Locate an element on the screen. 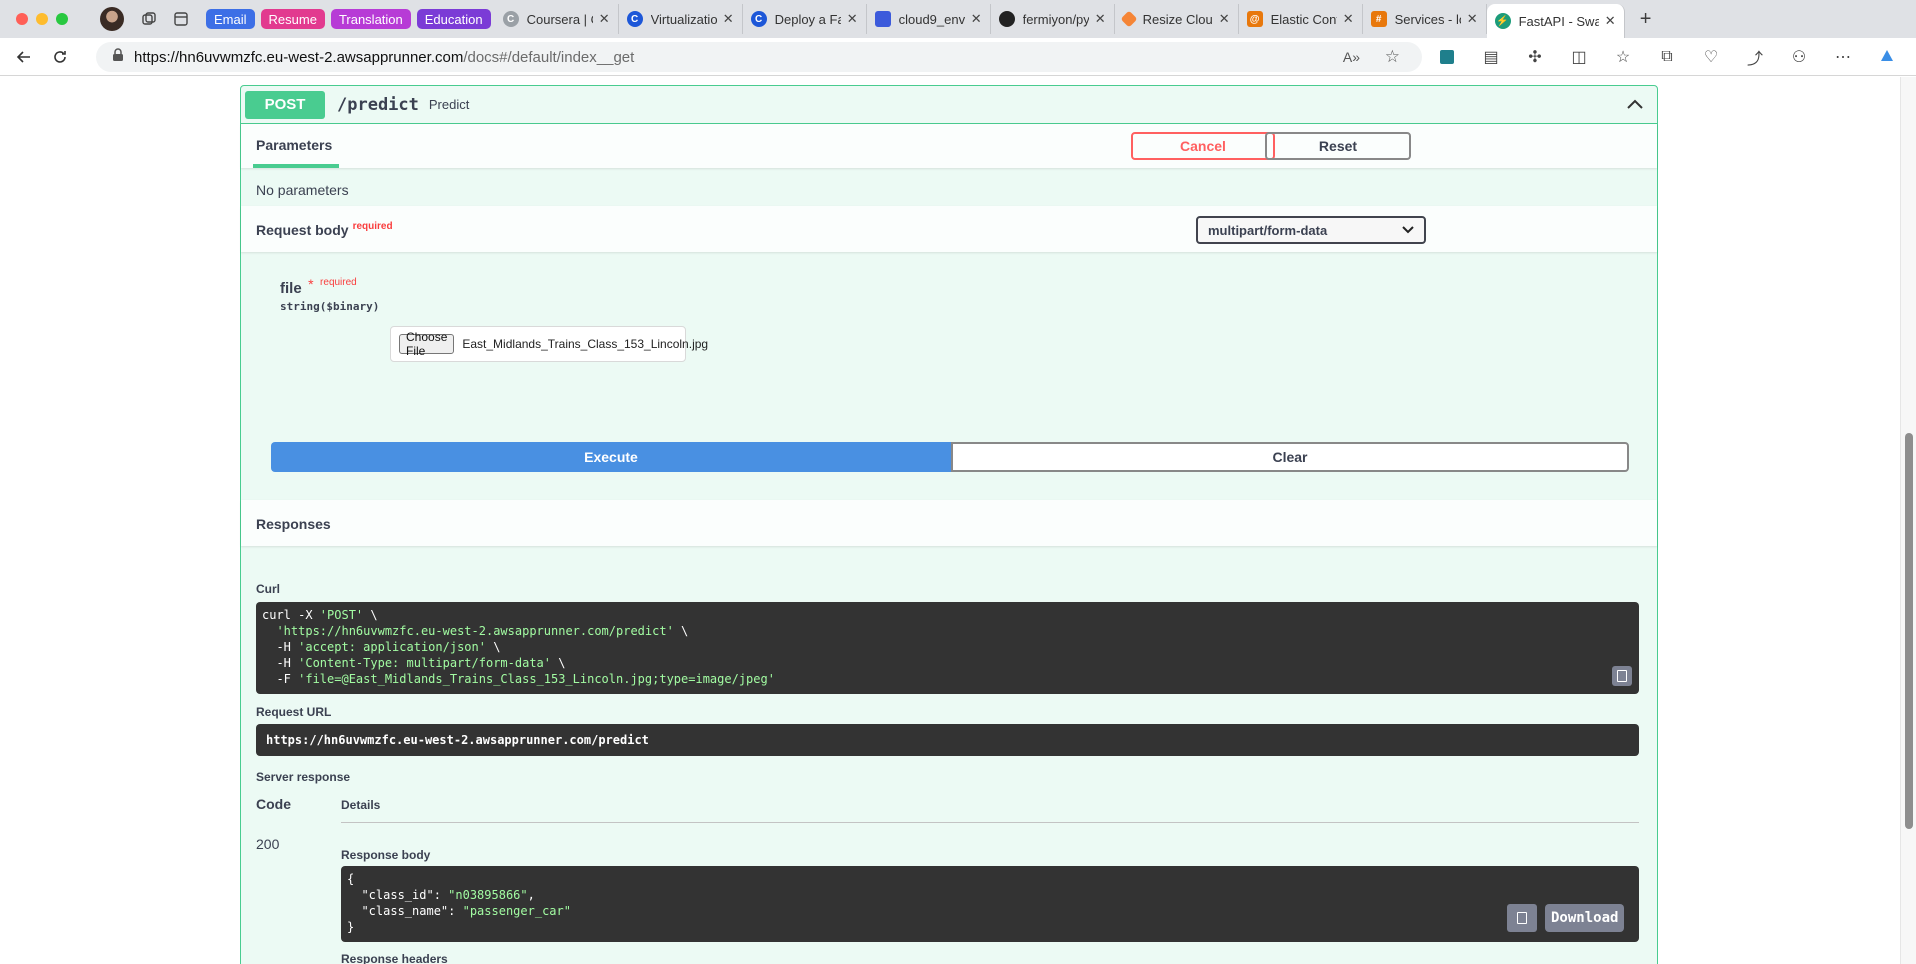  browser-essentials-icon: ♡ is located at coordinates (1711, 57).